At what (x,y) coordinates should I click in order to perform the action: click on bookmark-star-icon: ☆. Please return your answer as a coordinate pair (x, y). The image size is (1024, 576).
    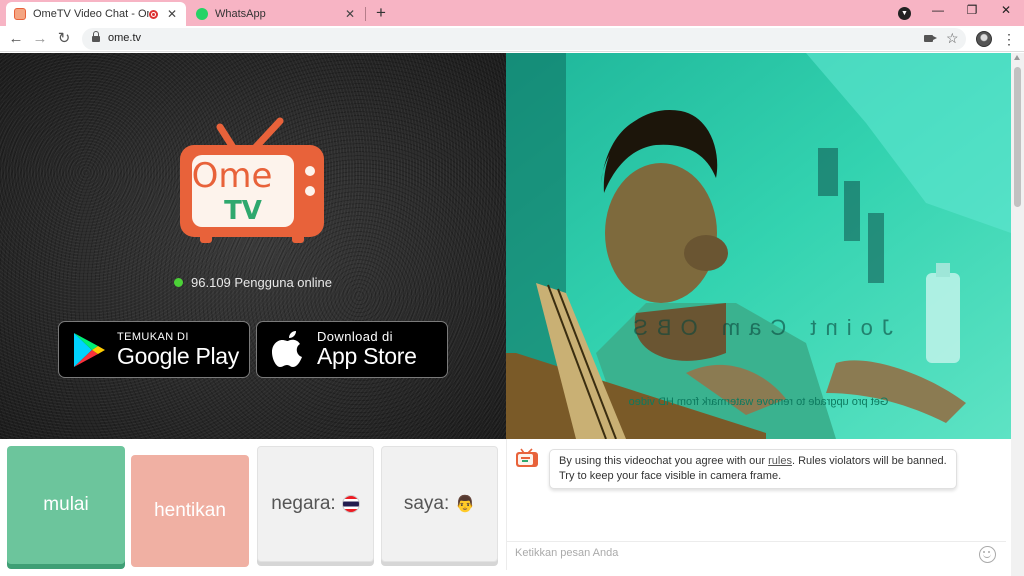
    Looking at the image, I should click on (952, 38).